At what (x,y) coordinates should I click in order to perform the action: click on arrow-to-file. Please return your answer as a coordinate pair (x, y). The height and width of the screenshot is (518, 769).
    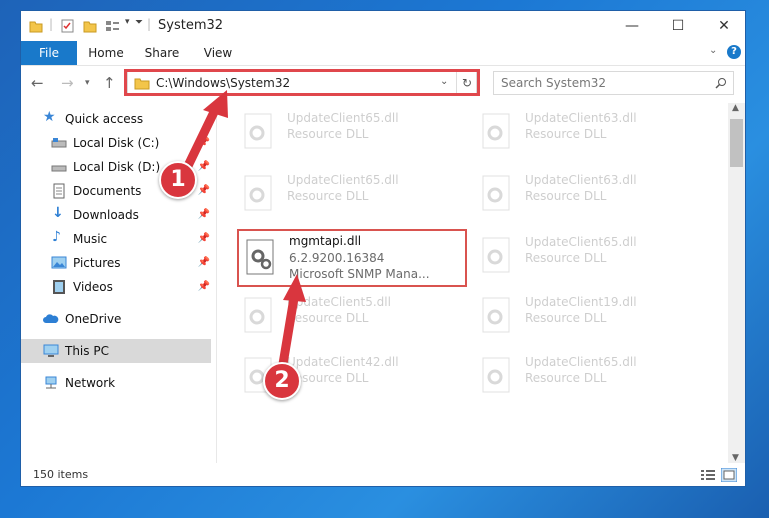
    Looking at the image, I should click on (288, 334).